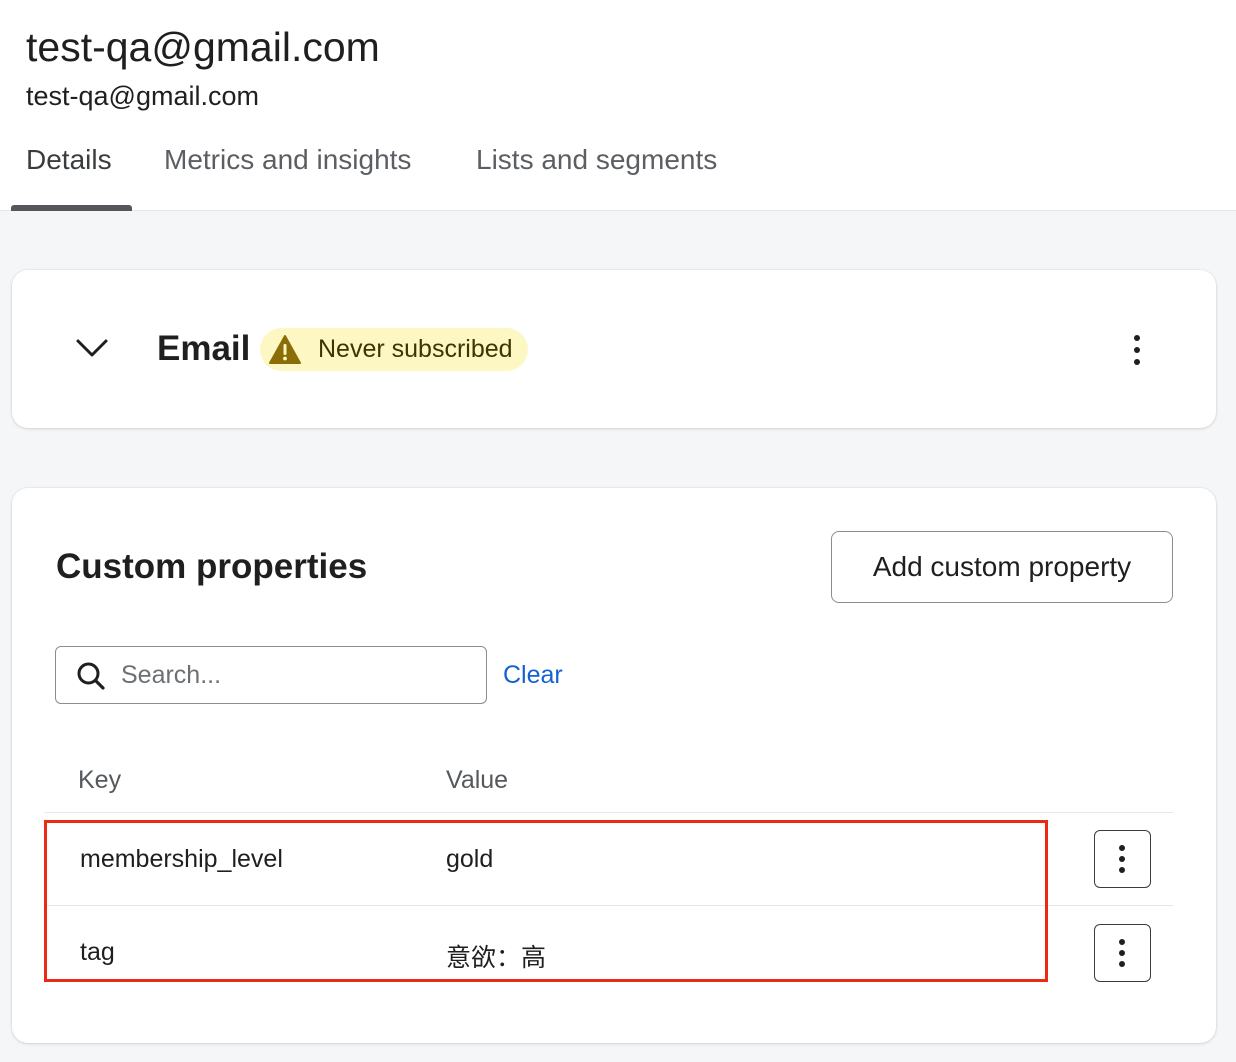 The height and width of the screenshot is (1062, 1236). What do you see at coordinates (100, 780) in the screenshot?
I see `column-header-key: Key` at bounding box center [100, 780].